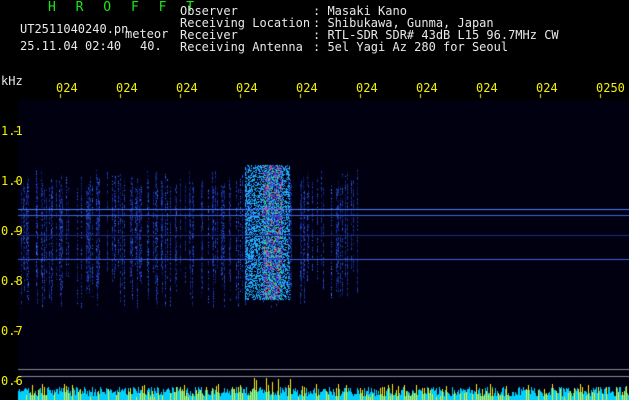 This screenshot has height=400, width=629. What do you see at coordinates (241, 47) in the screenshot?
I see `info-label-antenna: Receiving Antenna` at bounding box center [241, 47].